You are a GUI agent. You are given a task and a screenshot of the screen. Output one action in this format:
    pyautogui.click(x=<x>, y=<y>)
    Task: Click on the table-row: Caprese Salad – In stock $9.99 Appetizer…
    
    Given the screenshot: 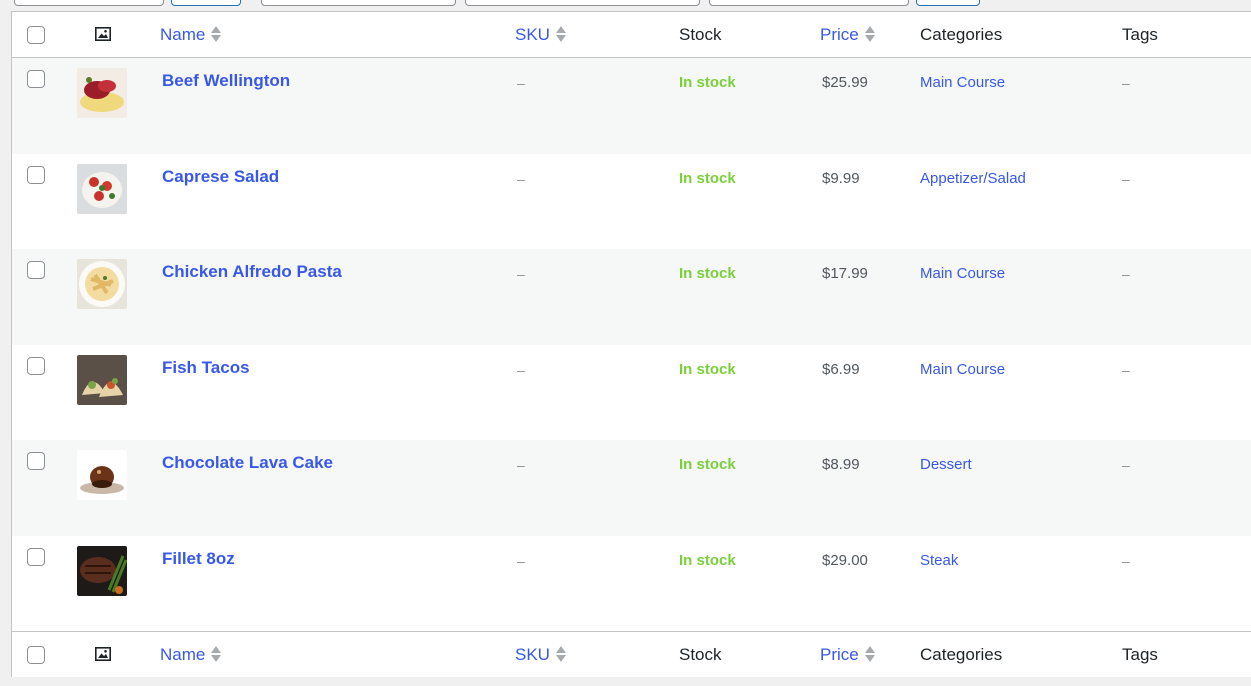 What is the action you would take?
    pyautogui.click(x=631, y=202)
    